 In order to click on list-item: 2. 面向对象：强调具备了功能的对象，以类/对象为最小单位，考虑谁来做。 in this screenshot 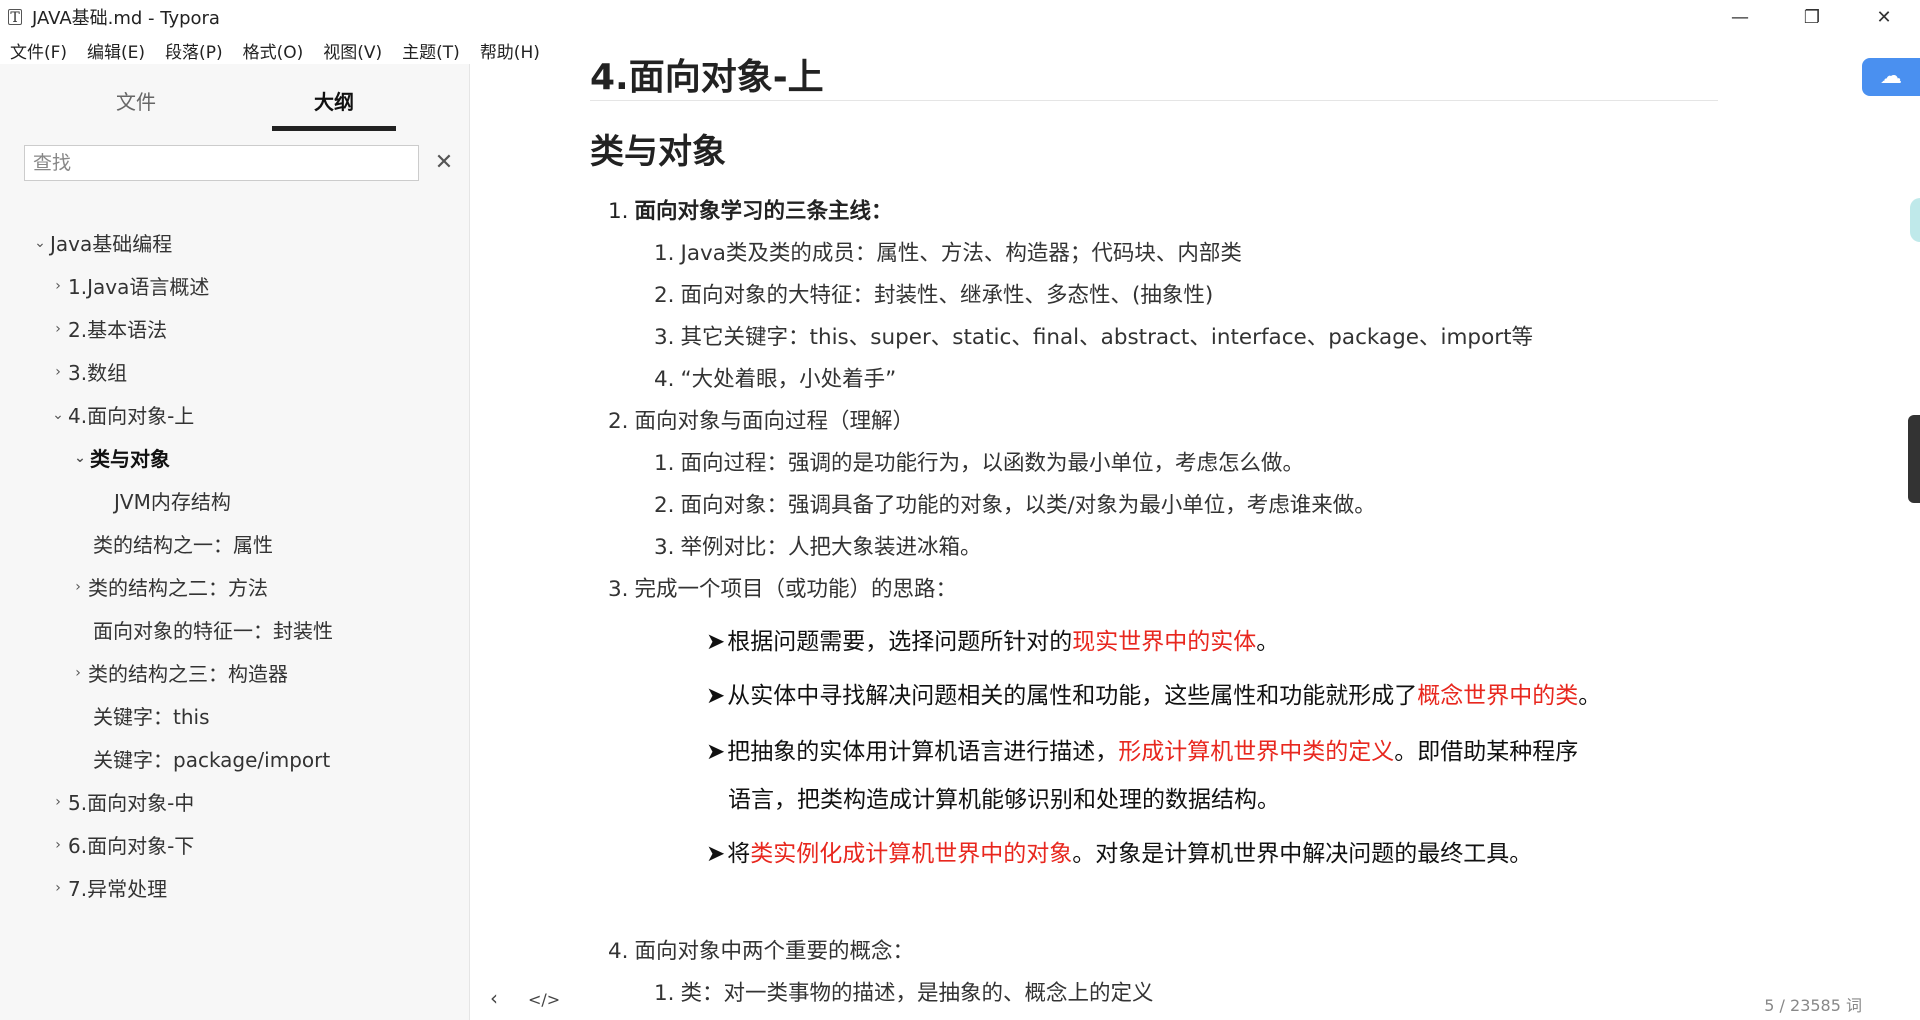, I will do `click(1015, 503)`.